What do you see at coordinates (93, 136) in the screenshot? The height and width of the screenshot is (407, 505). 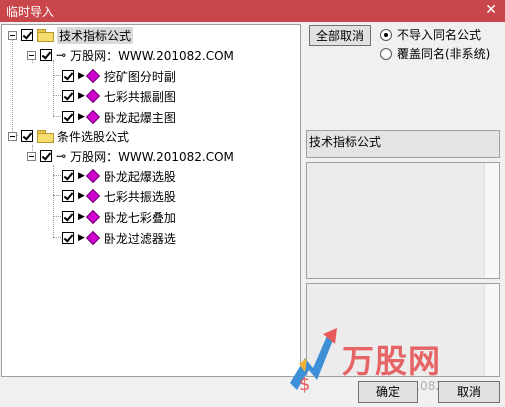 I see `group-label: 条件选股公式` at bounding box center [93, 136].